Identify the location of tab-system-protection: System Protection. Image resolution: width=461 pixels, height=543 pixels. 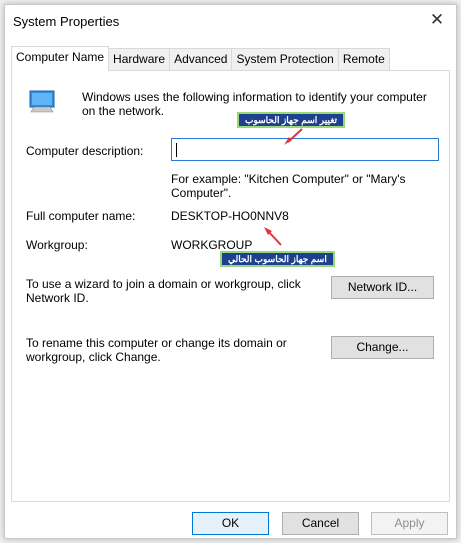
(285, 59).